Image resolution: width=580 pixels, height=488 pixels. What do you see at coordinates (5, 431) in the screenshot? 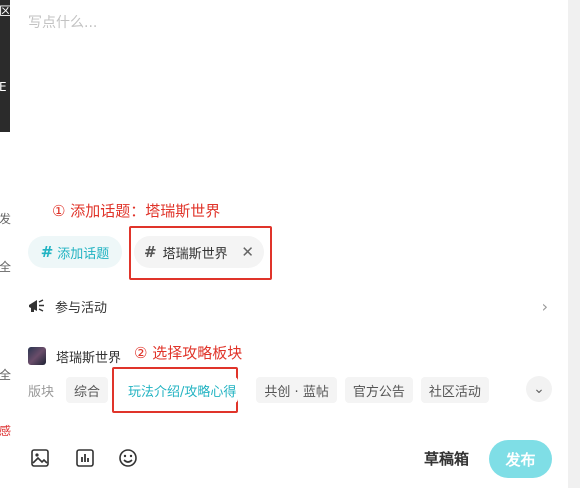
I see `background-text: 感` at bounding box center [5, 431].